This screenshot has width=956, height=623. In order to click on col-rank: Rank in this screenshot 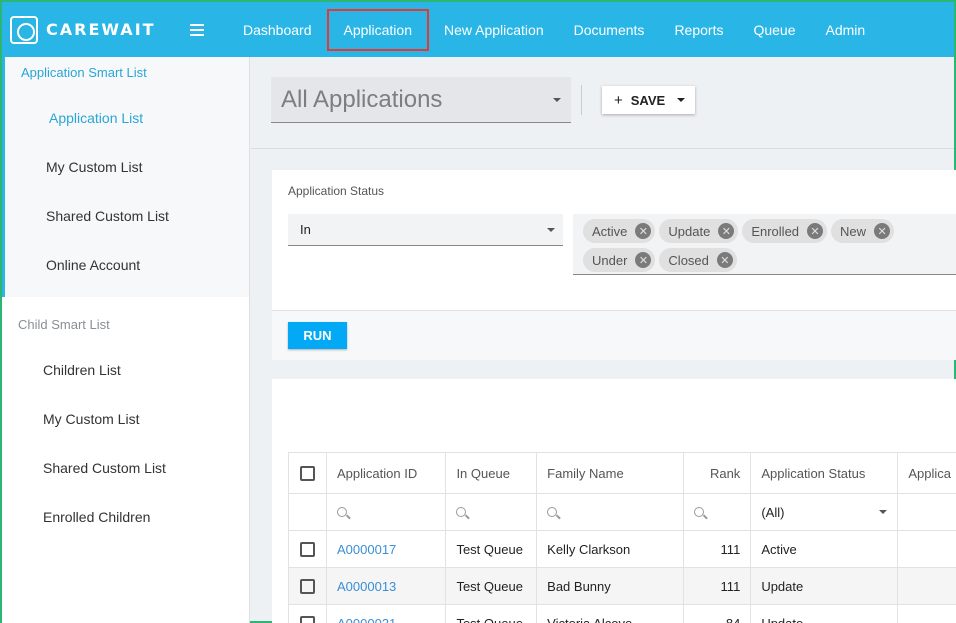, I will do `click(717, 473)`.